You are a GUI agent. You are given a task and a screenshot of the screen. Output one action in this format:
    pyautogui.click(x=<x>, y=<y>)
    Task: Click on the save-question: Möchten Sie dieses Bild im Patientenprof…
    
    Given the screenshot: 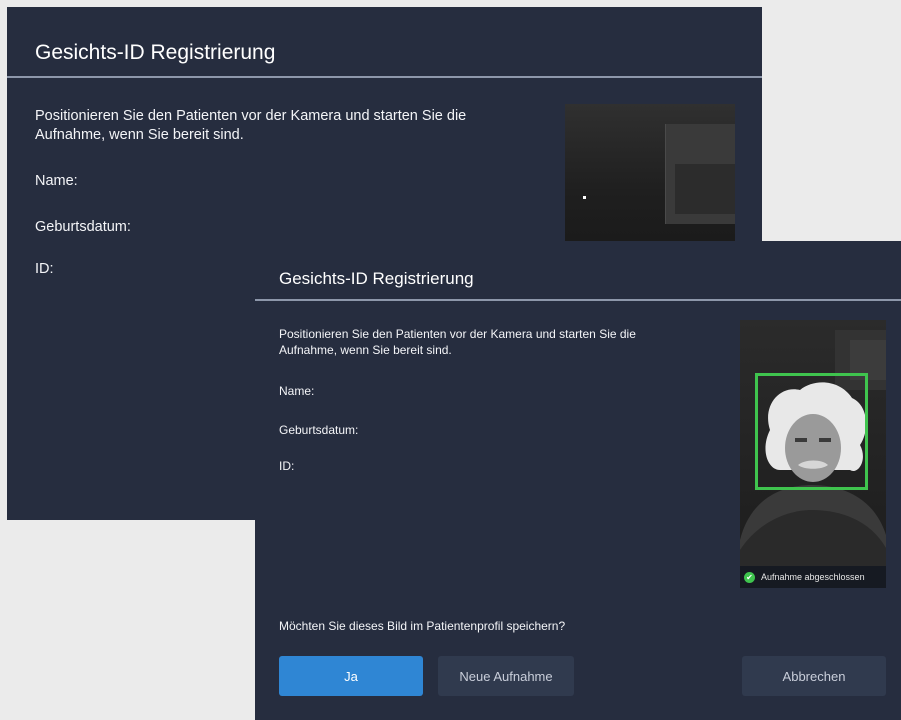 What is the action you would take?
    pyautogui.click(x=422, y=626)
    